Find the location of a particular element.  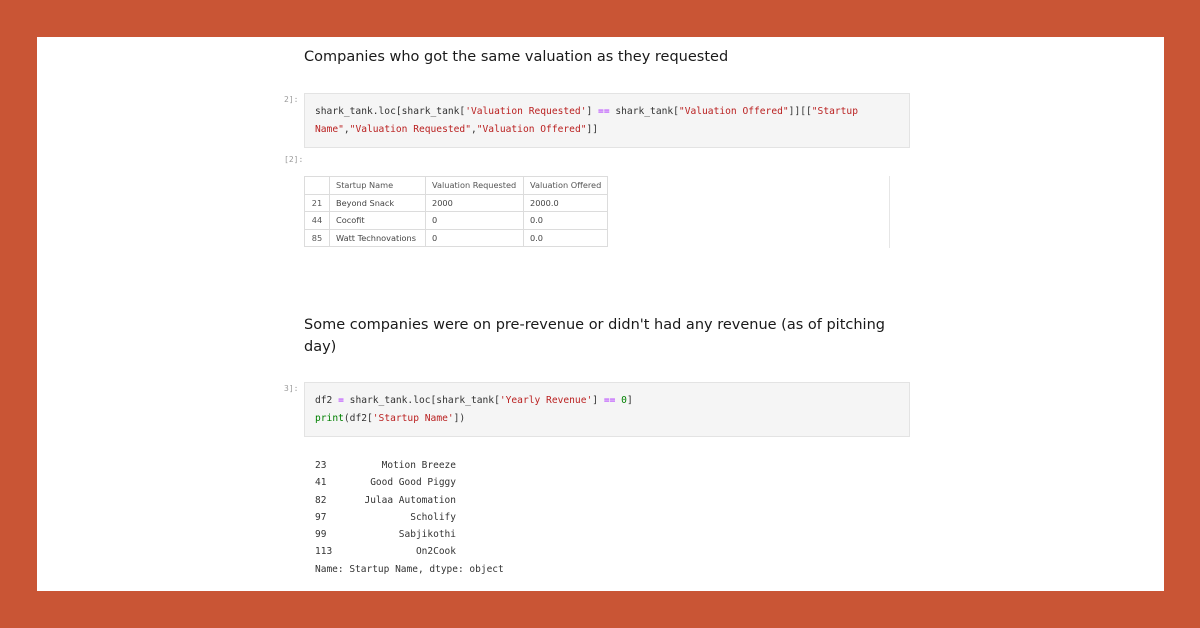

list-item: 23 Motion Breeze is located at coordinates (409, 465).